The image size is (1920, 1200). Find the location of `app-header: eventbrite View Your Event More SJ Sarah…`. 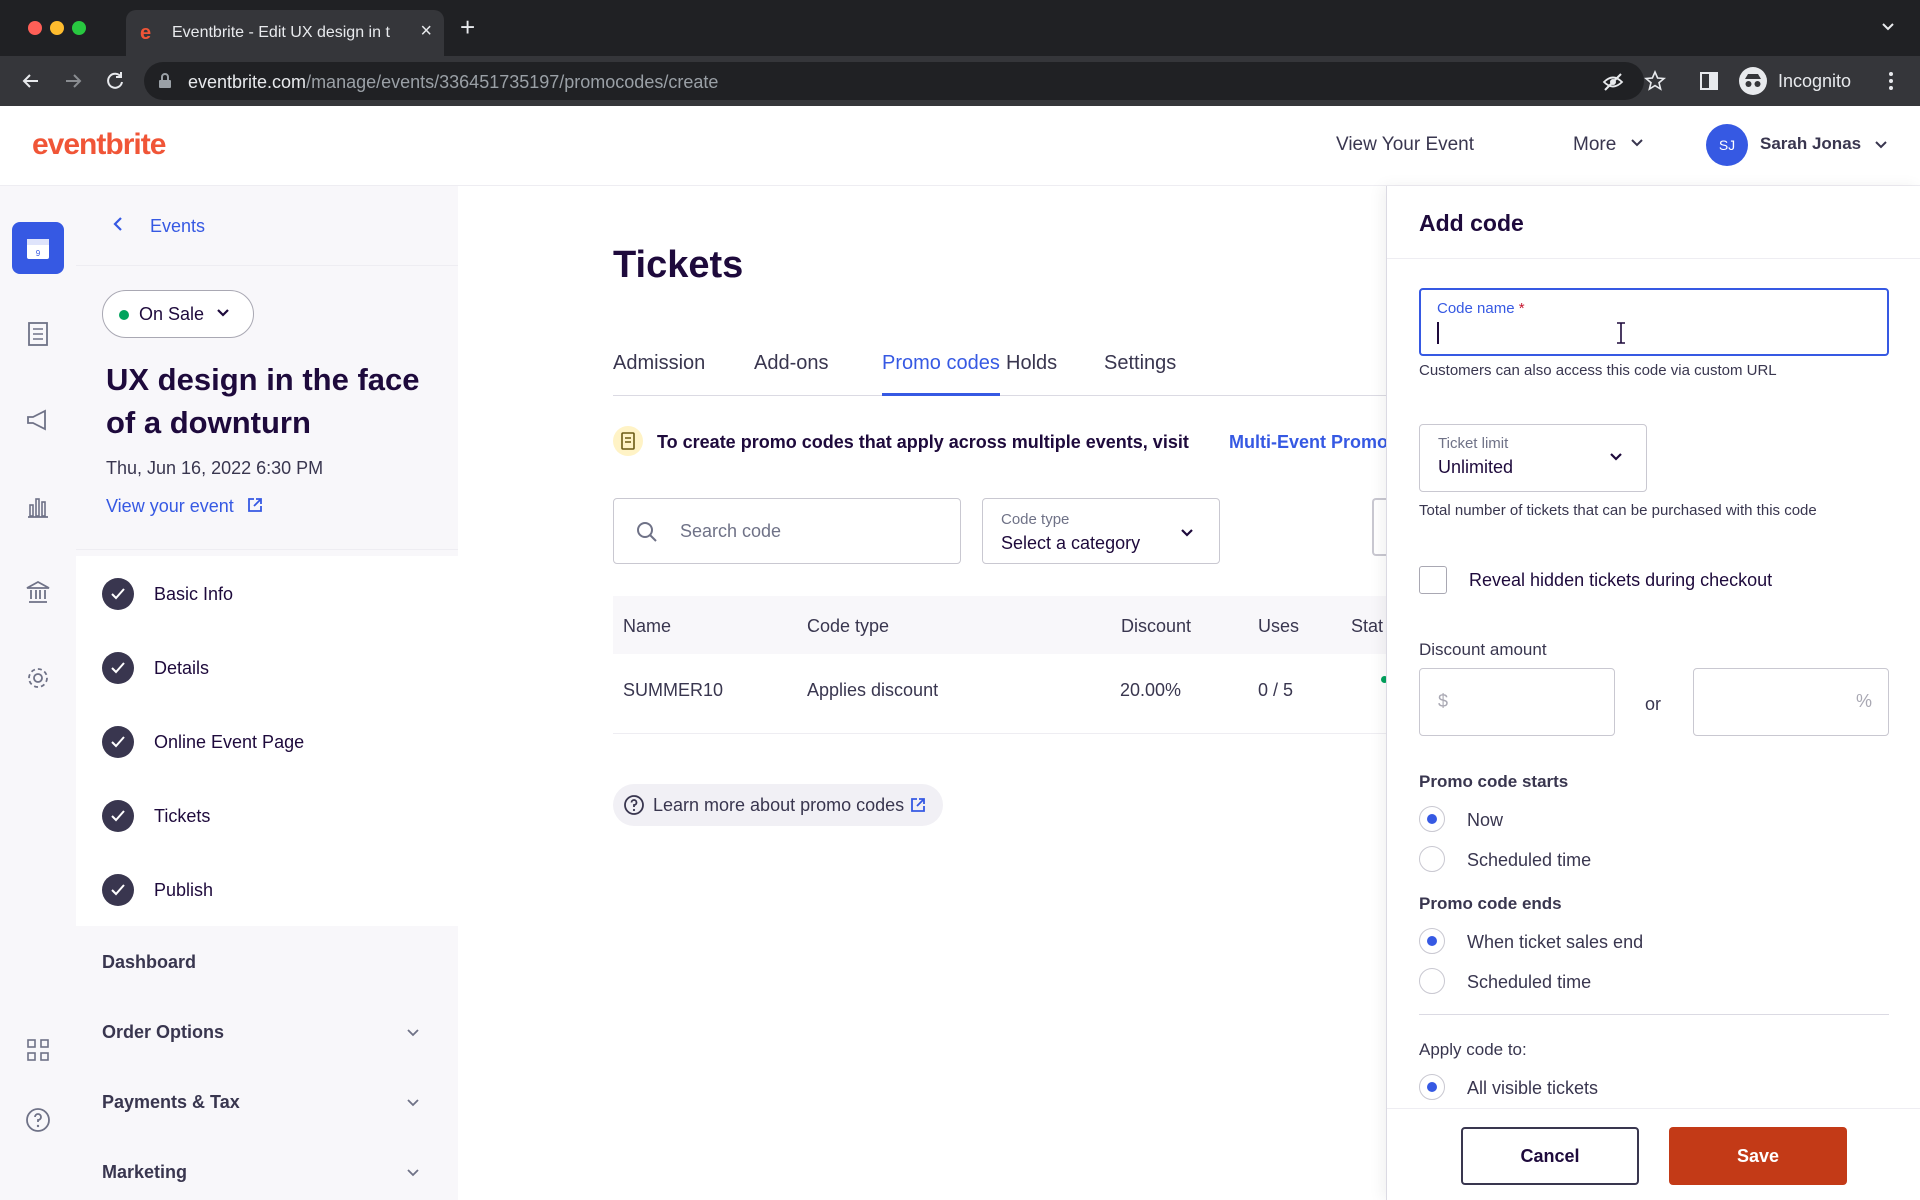

app-header: eventbrite View Your Event More SJ Sarah… is located at coordinates (960, 146).